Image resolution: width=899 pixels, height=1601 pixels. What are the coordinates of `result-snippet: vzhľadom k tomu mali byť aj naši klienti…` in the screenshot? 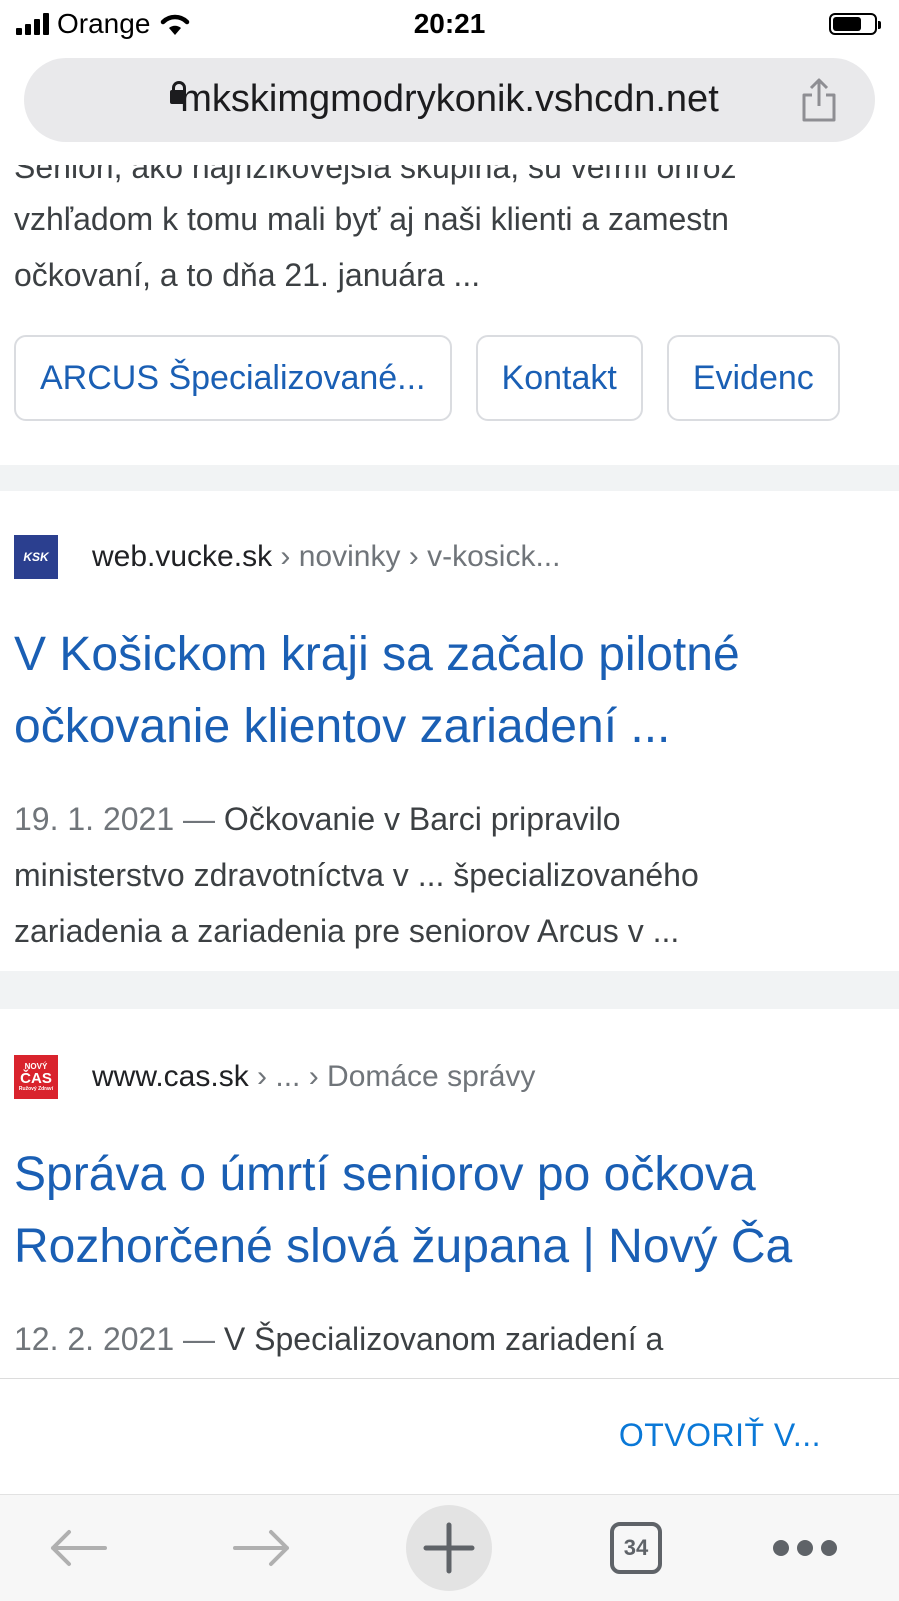 It's located at (371, 219).